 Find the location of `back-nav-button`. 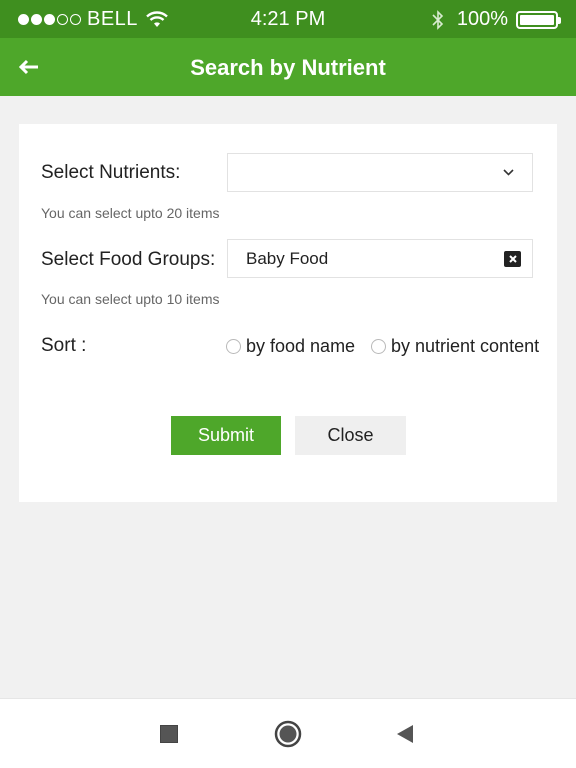

back-nav-button is located at coordinates (405, 734).